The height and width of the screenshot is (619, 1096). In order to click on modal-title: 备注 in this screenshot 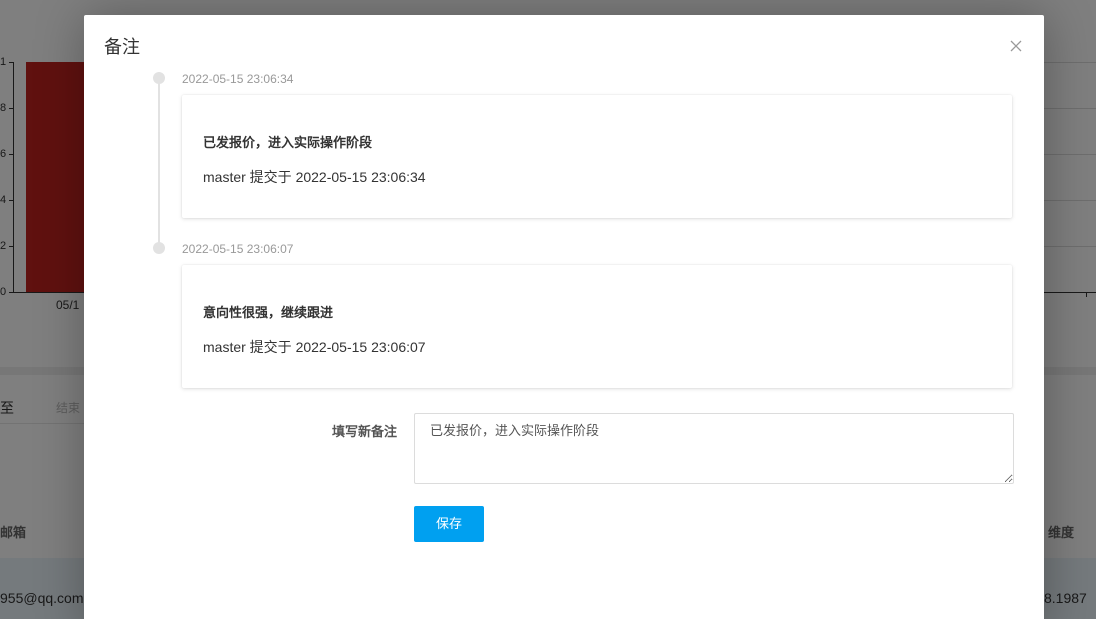, I will do `click(122, 47)`.